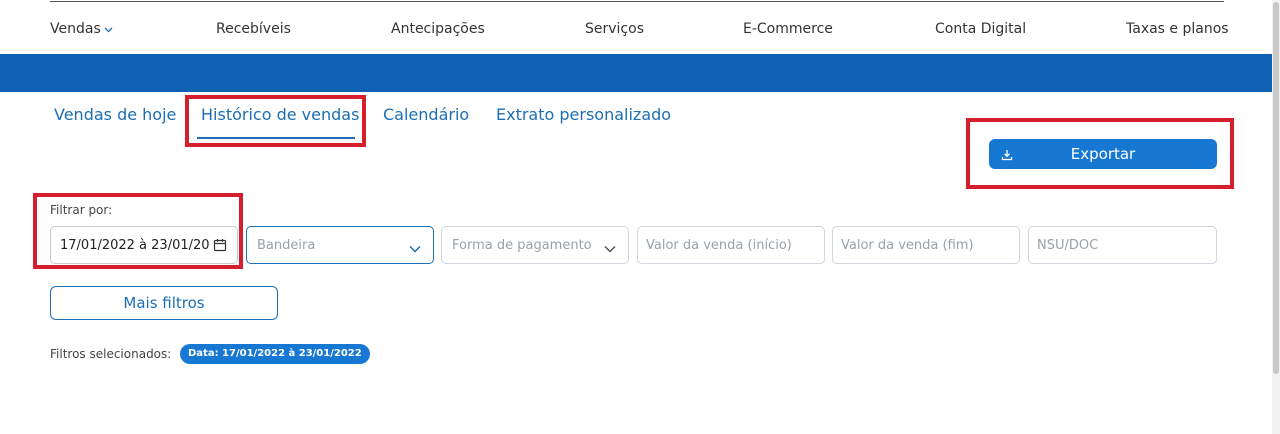  What do you see at coordinates (75, 29) in the screenshot?
I see `nav-item-label: Vendas` at bounding box center [75, 29].